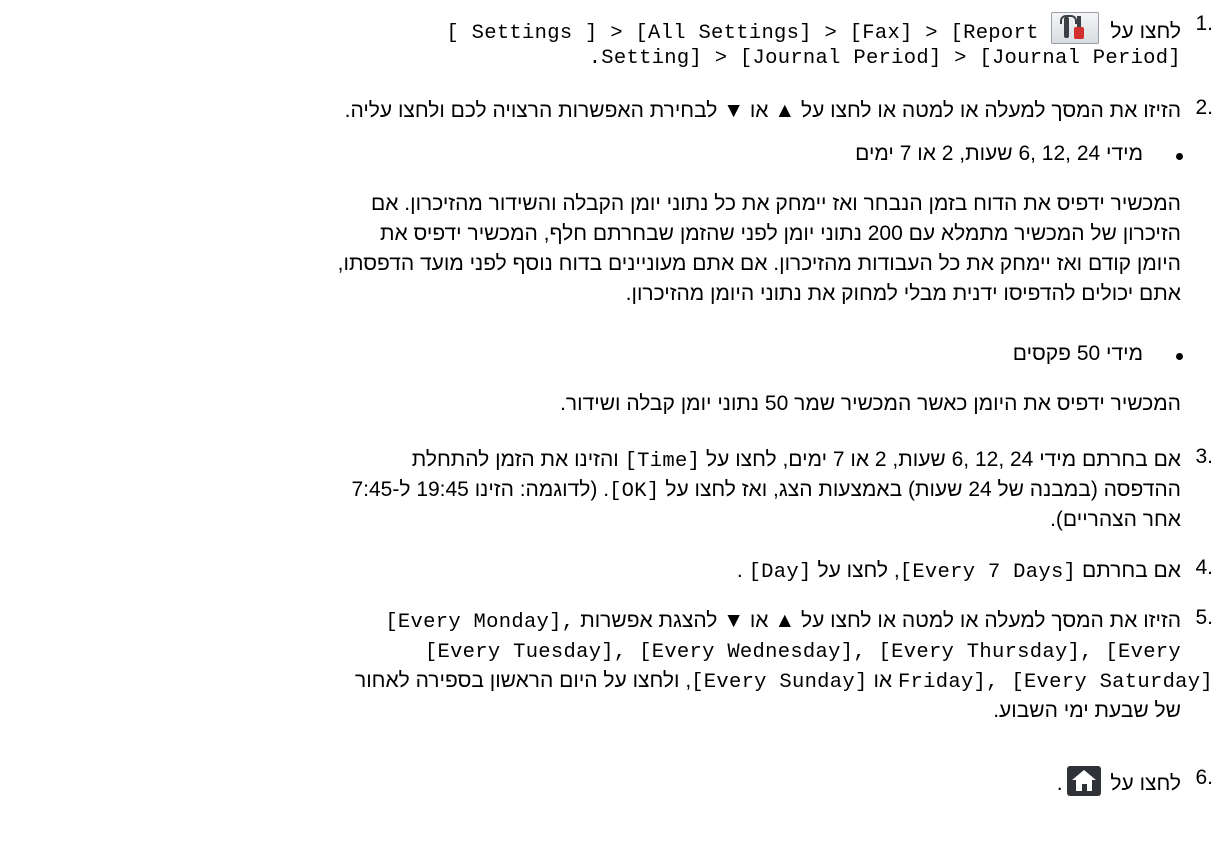 This screenshot has width=1225, height=852. I want to click on step-1-intro: לחצו על, so click(1145, 31).